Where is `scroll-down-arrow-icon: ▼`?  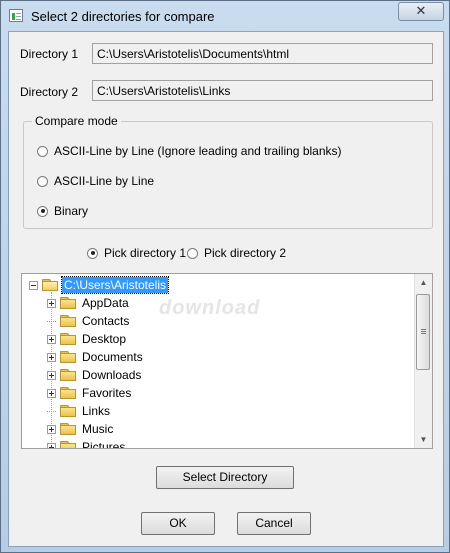 scroll-down-arrow-icon: ▼ is located at coordinates (423, 439).